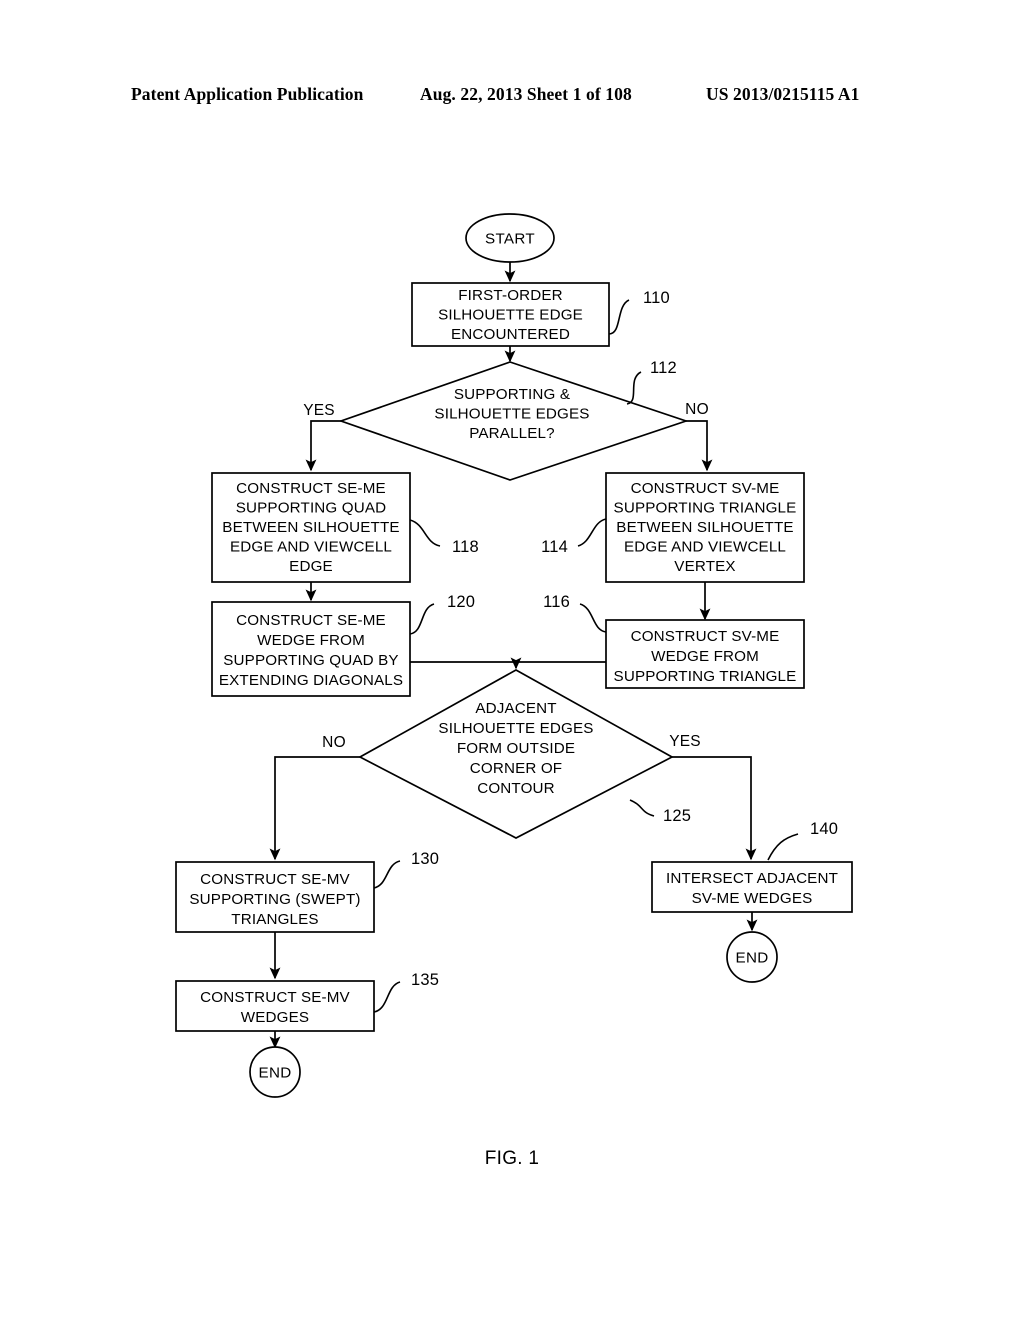 The width and height of the screenshot is (1024, 1320). What do you see at coordinates (510, 334) in the screenshot?
I see `node-110-line-2: ENCOUNTERED` at bounding box center [510, 334].